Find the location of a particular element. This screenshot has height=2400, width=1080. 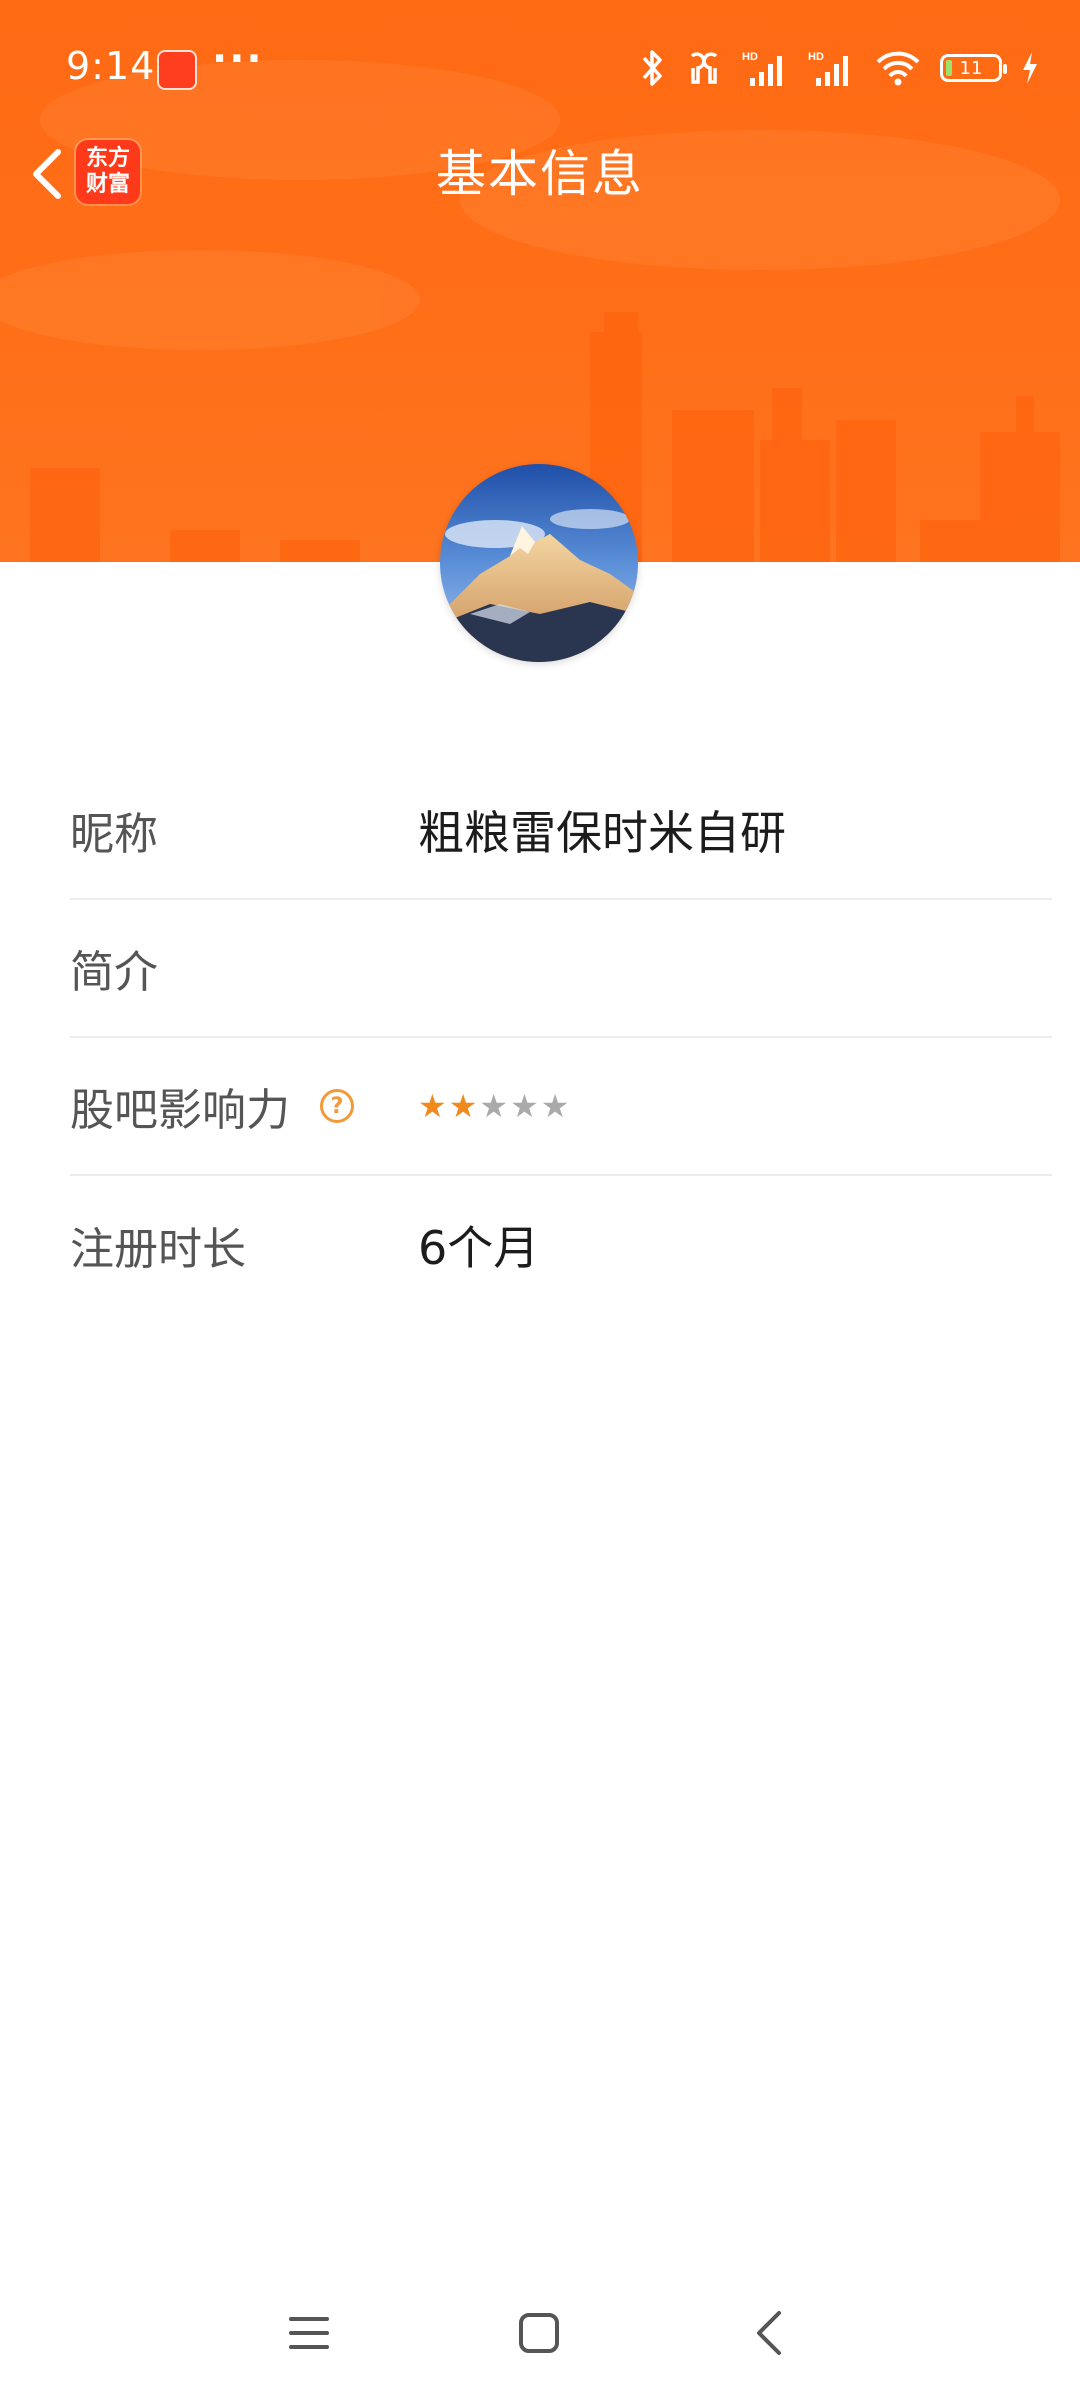

charging-icon is located at coordinates (1030, 68).